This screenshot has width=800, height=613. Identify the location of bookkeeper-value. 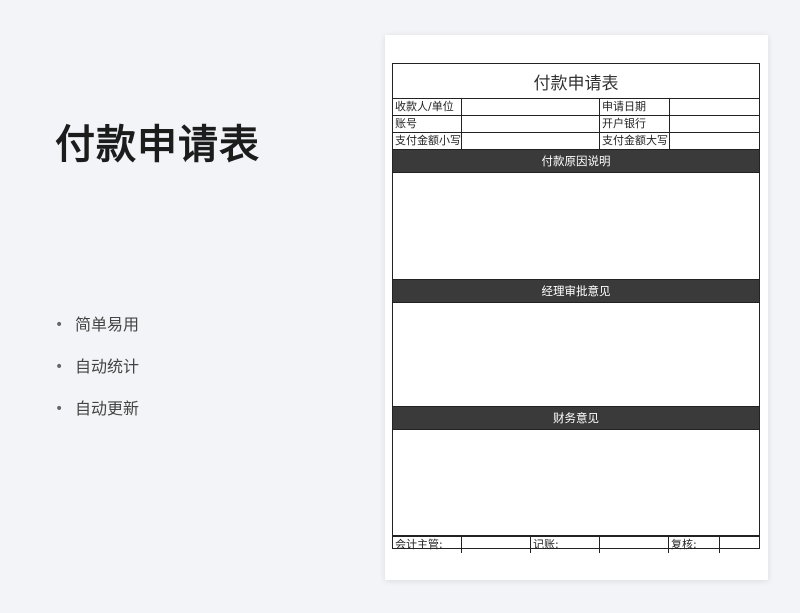
(634, 545).